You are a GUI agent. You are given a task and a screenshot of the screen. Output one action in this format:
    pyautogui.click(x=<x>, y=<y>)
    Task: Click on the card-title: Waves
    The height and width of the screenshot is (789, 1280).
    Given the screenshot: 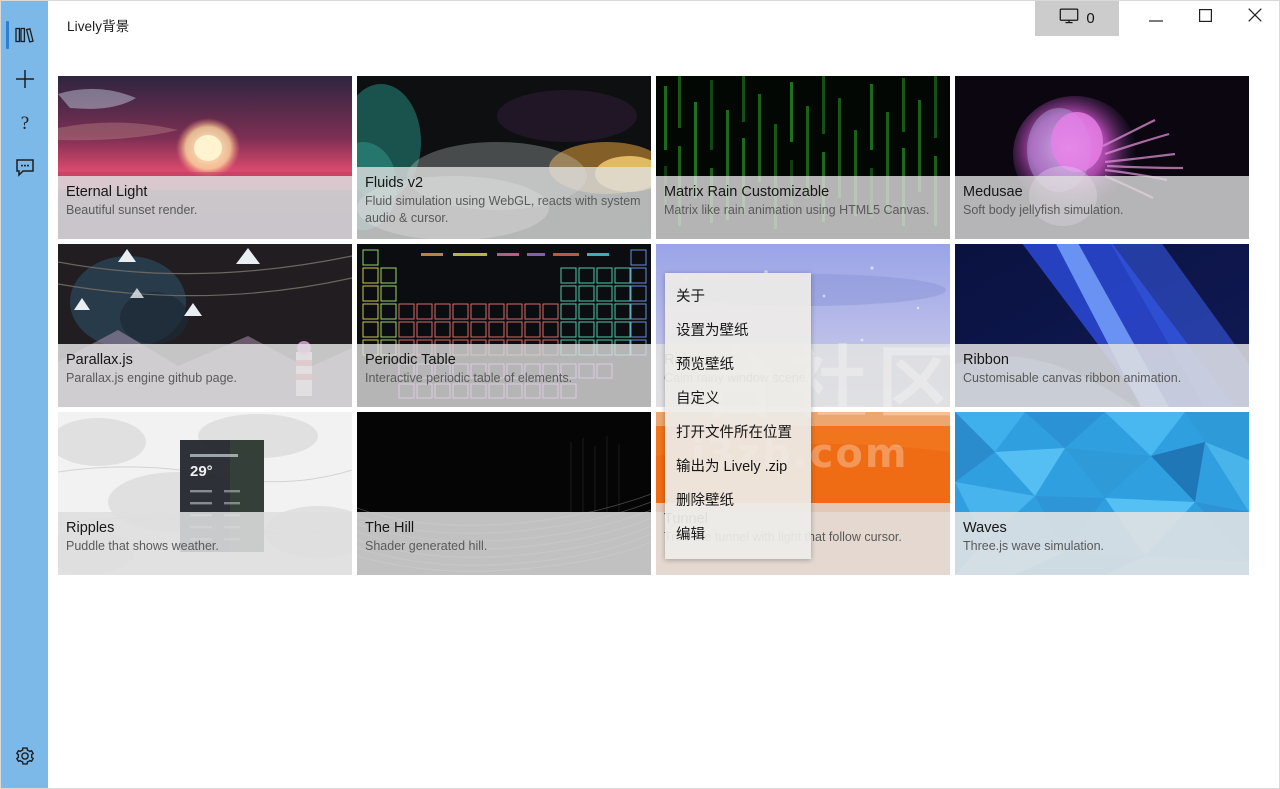 What is the action you would take?
    pyautogui.click(x=985, y=528)
    